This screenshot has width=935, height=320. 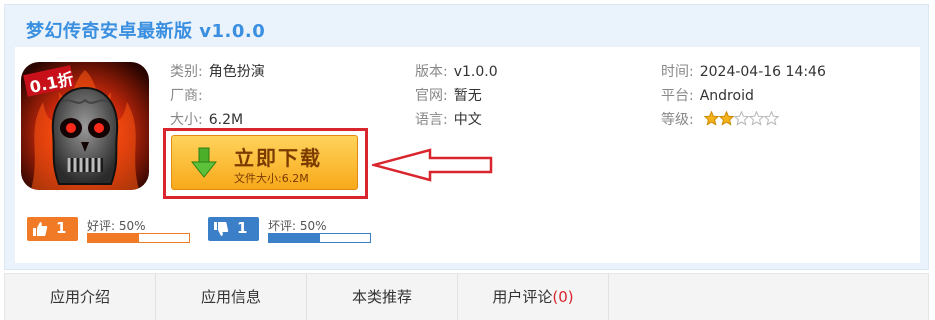 What do you see at coordinates (743, 72) in the screenshot?
I see `meta-time: 时间: 2024-04-16 14:46` at bounding box center [743, 72].